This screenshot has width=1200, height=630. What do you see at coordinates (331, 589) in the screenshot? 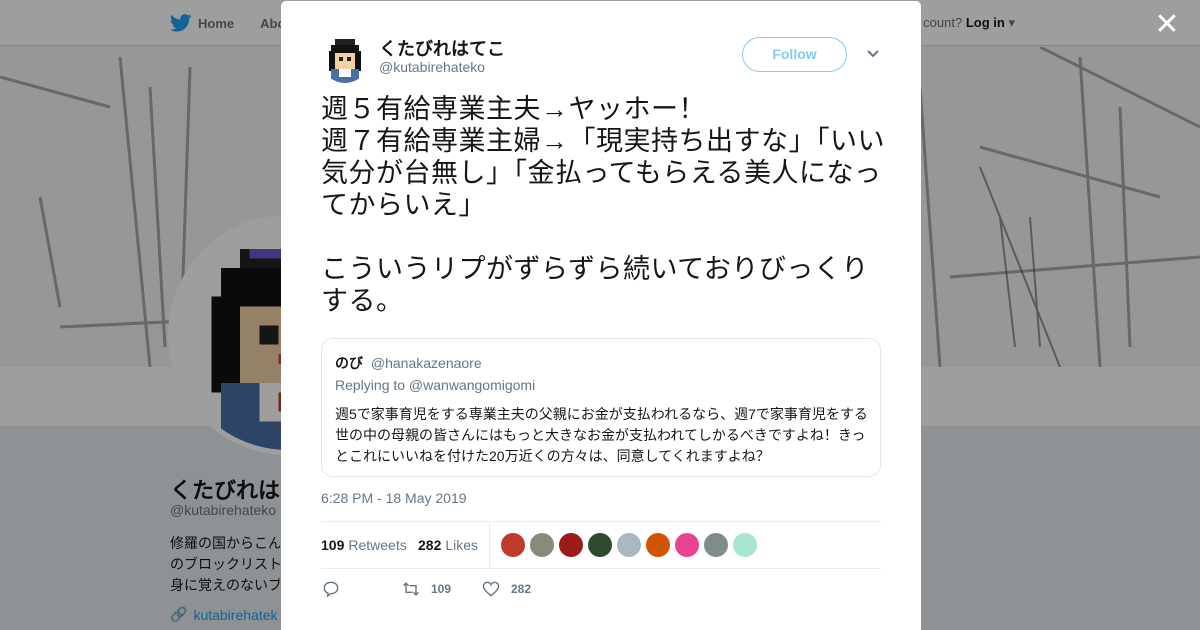
I see `reply-icon` at bounding box center [331, 589].